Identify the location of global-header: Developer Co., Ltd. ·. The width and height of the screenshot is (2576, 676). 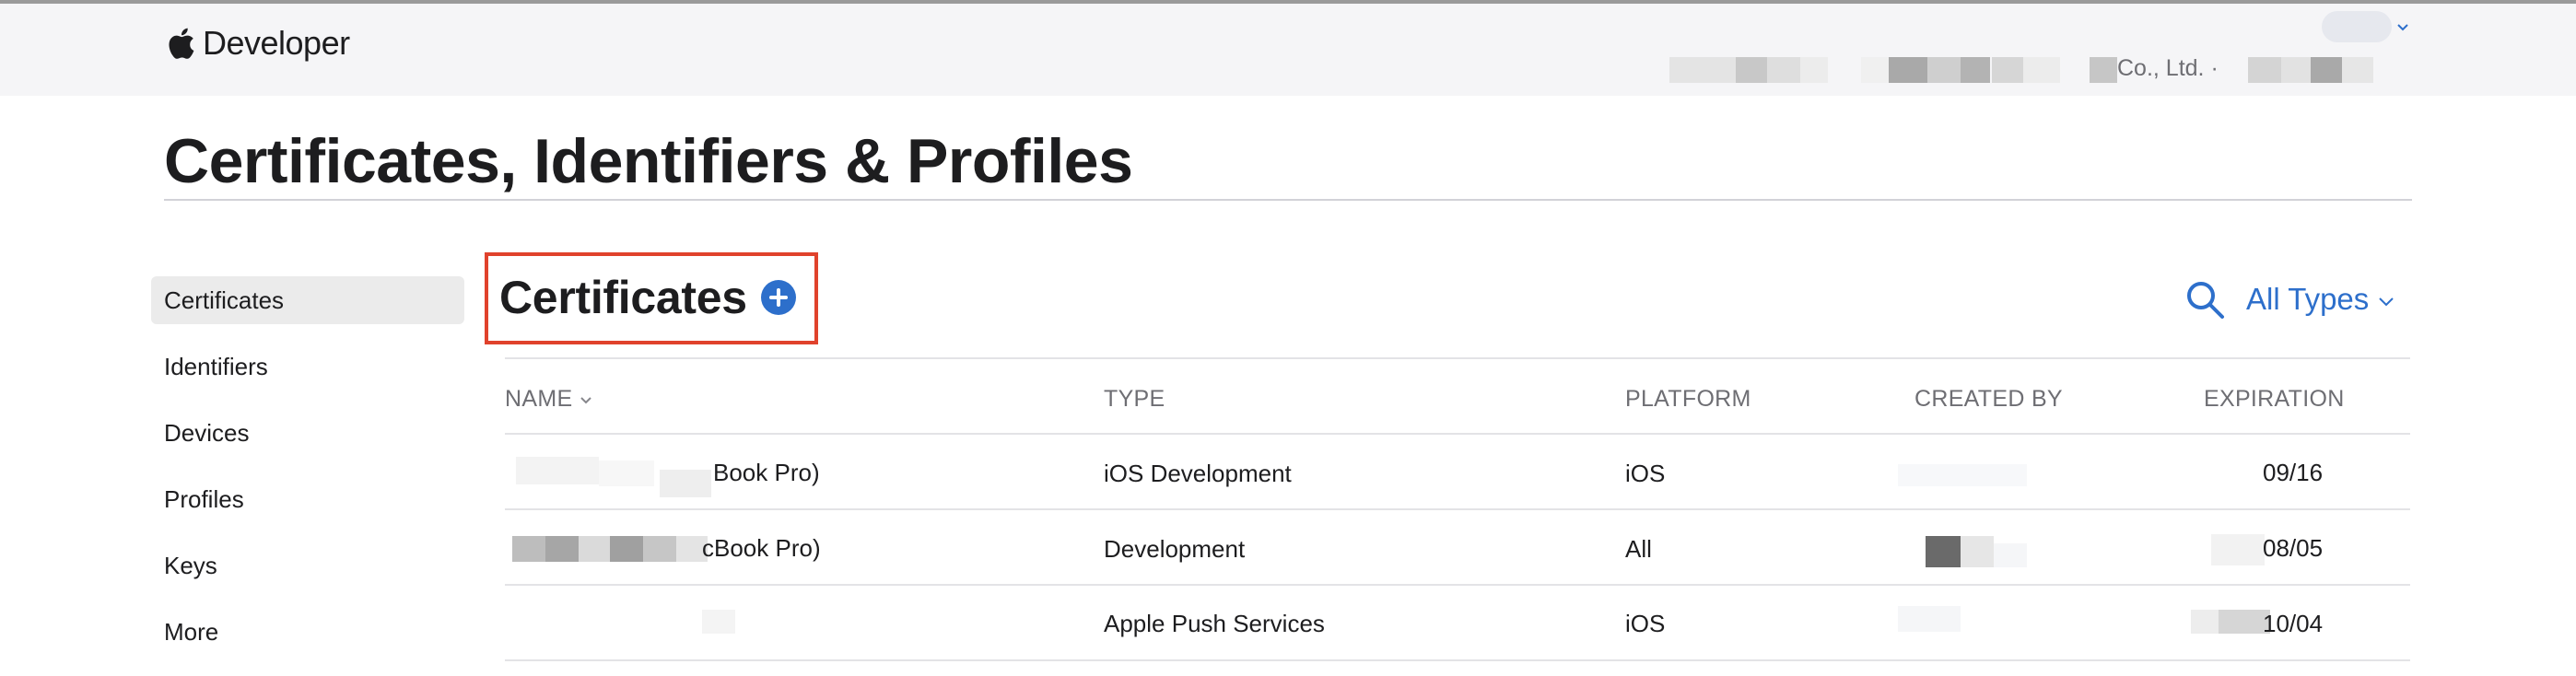
(1288, 50).